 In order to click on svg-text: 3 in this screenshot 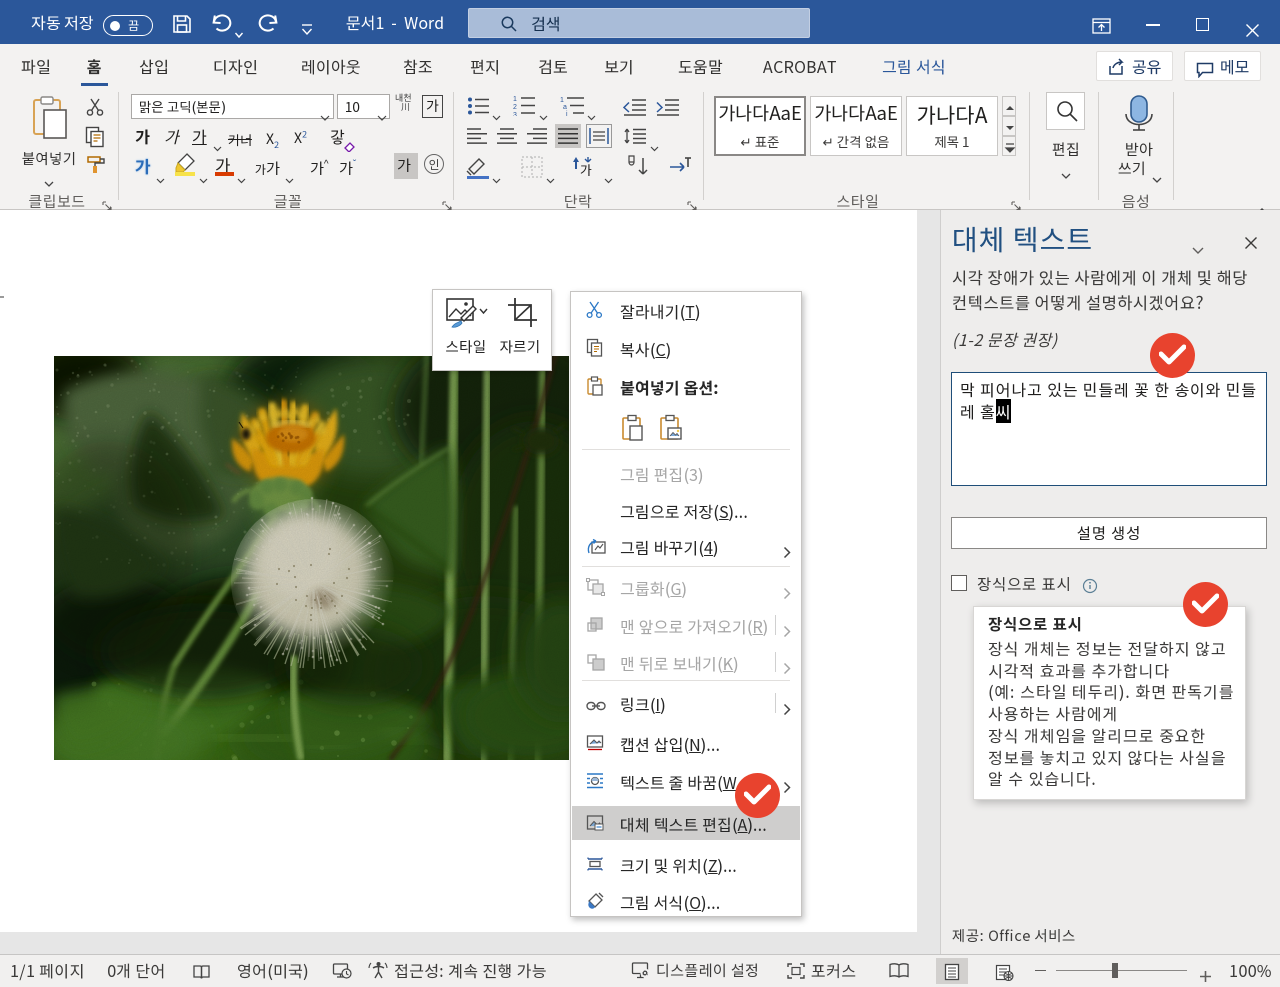, I will do `click(515, 114)`.